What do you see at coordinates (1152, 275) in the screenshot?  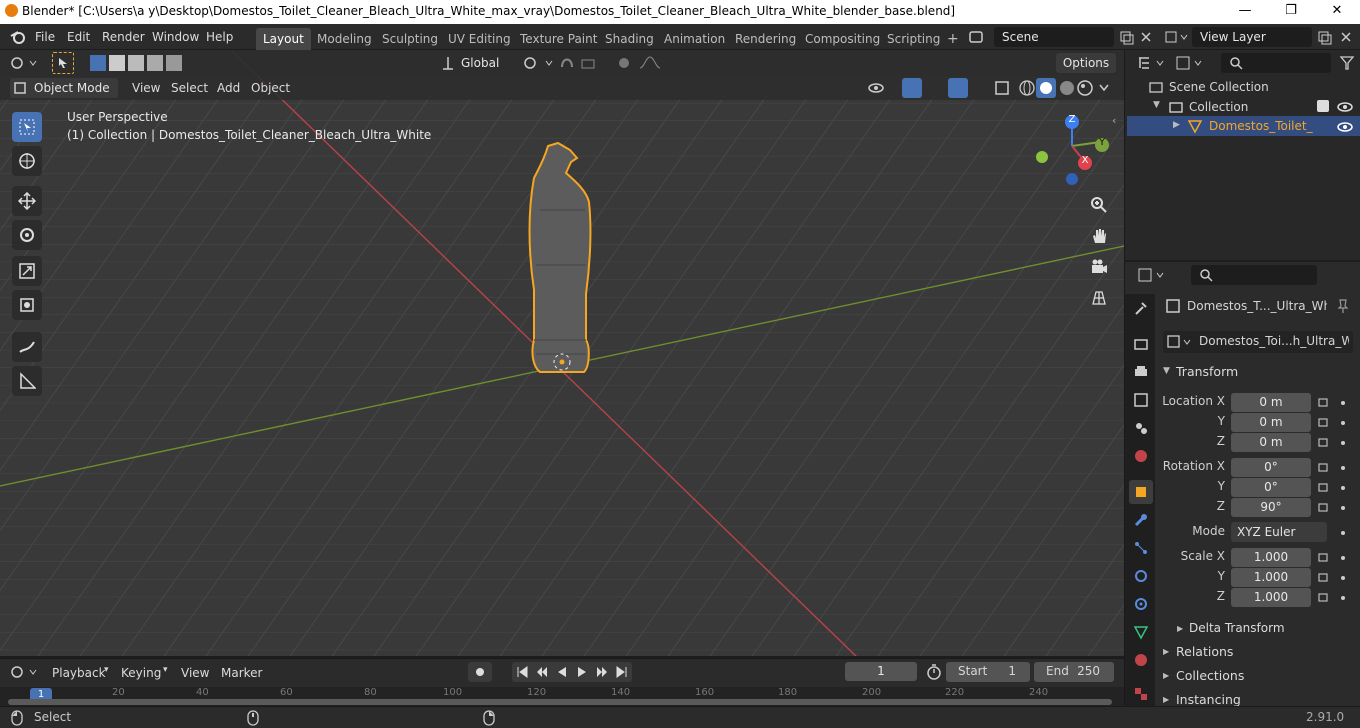 I see `properties-editor-type-icon` at bounding box center [1152, 275].